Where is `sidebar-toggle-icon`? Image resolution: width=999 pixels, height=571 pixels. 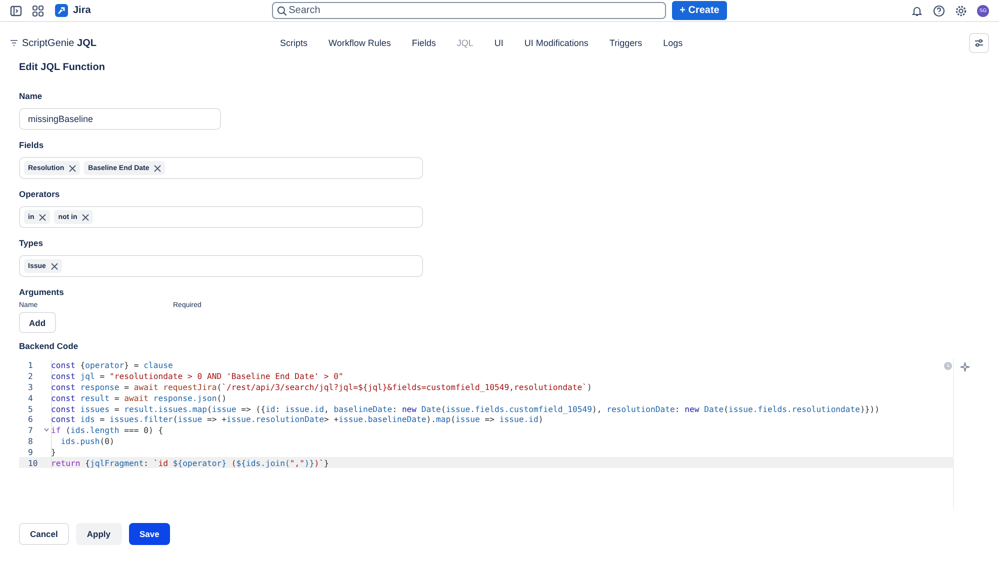 sidebar-toggle-icon is located at coordinates (16, 10).